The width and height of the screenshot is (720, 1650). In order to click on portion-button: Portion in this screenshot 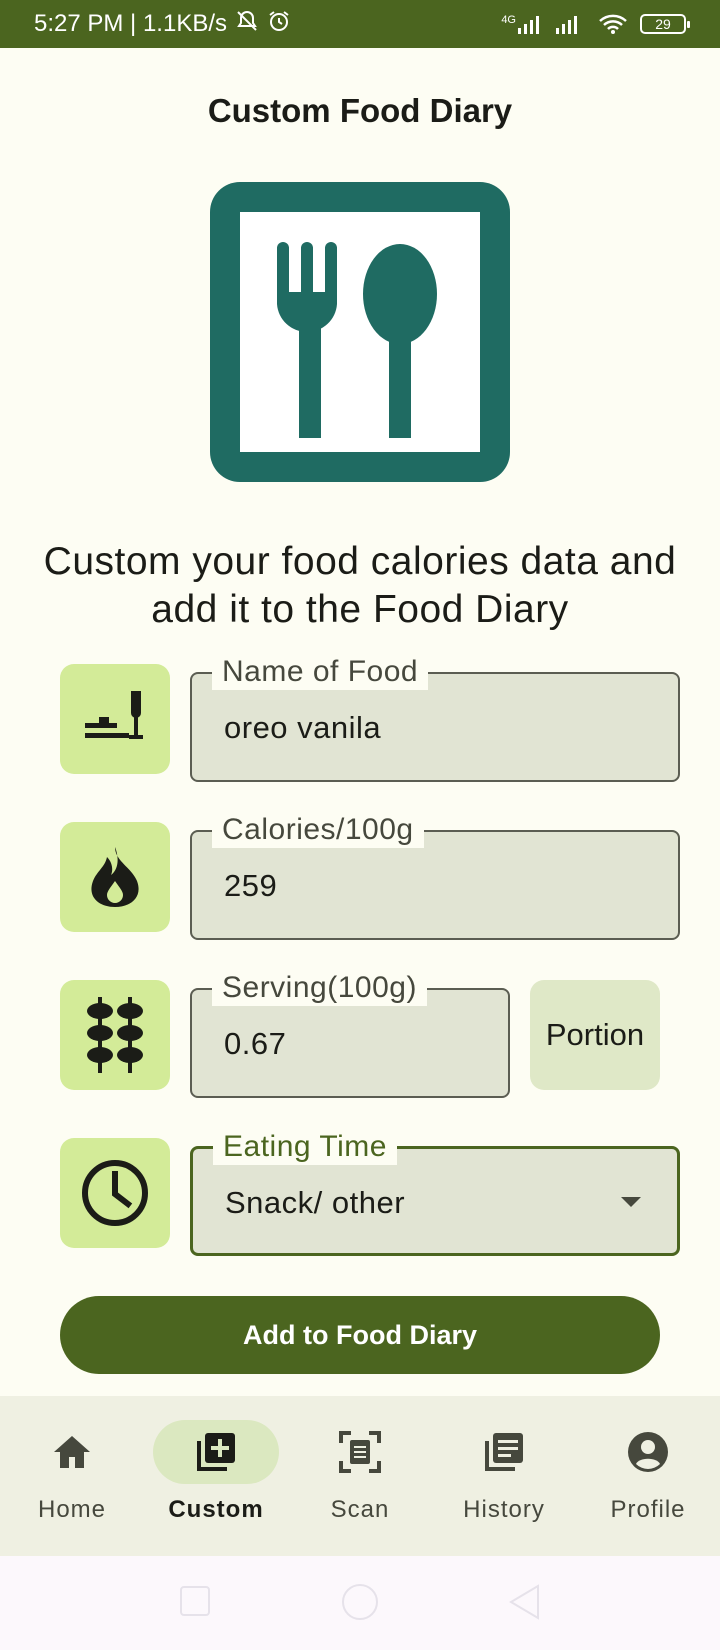, I will do `click(595, 1035)`.